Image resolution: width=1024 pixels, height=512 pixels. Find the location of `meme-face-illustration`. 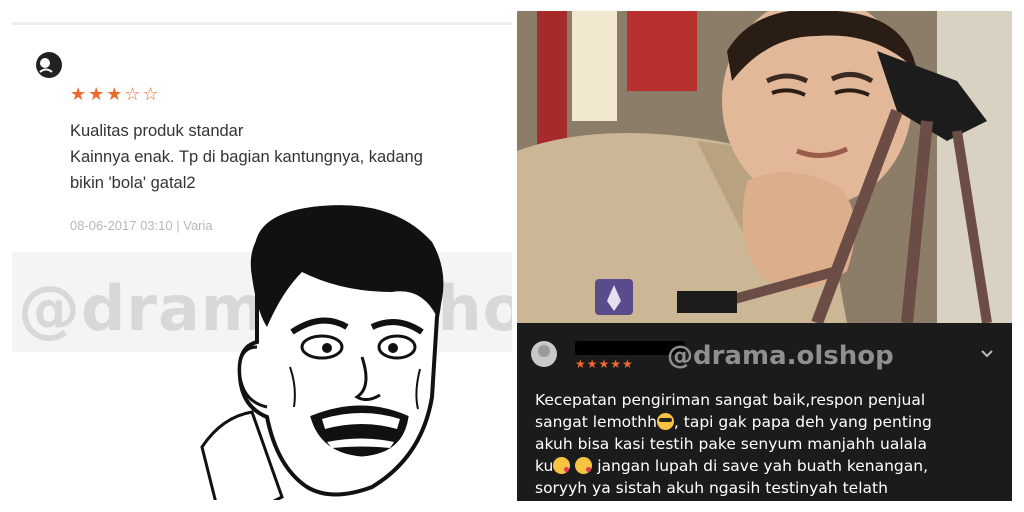

meme-face-illustration is located at coordinates (322, 352).